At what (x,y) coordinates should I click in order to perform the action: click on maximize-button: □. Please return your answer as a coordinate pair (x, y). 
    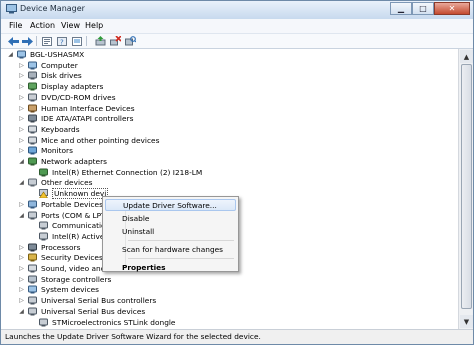
    Looking at the image, I should click on (423, 8).